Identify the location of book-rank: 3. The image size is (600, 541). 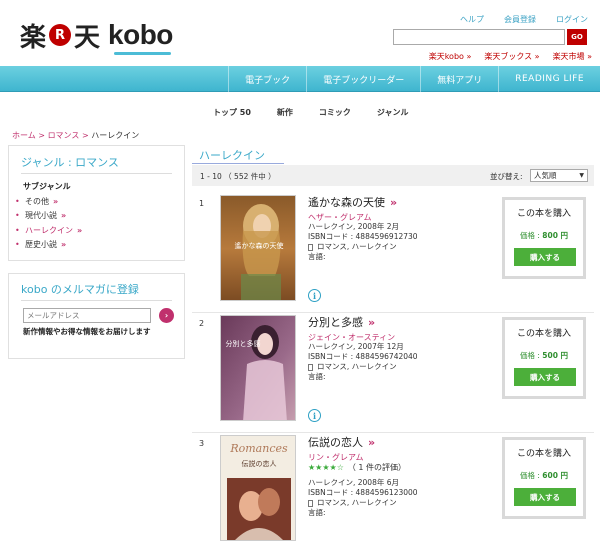
(202, 443).